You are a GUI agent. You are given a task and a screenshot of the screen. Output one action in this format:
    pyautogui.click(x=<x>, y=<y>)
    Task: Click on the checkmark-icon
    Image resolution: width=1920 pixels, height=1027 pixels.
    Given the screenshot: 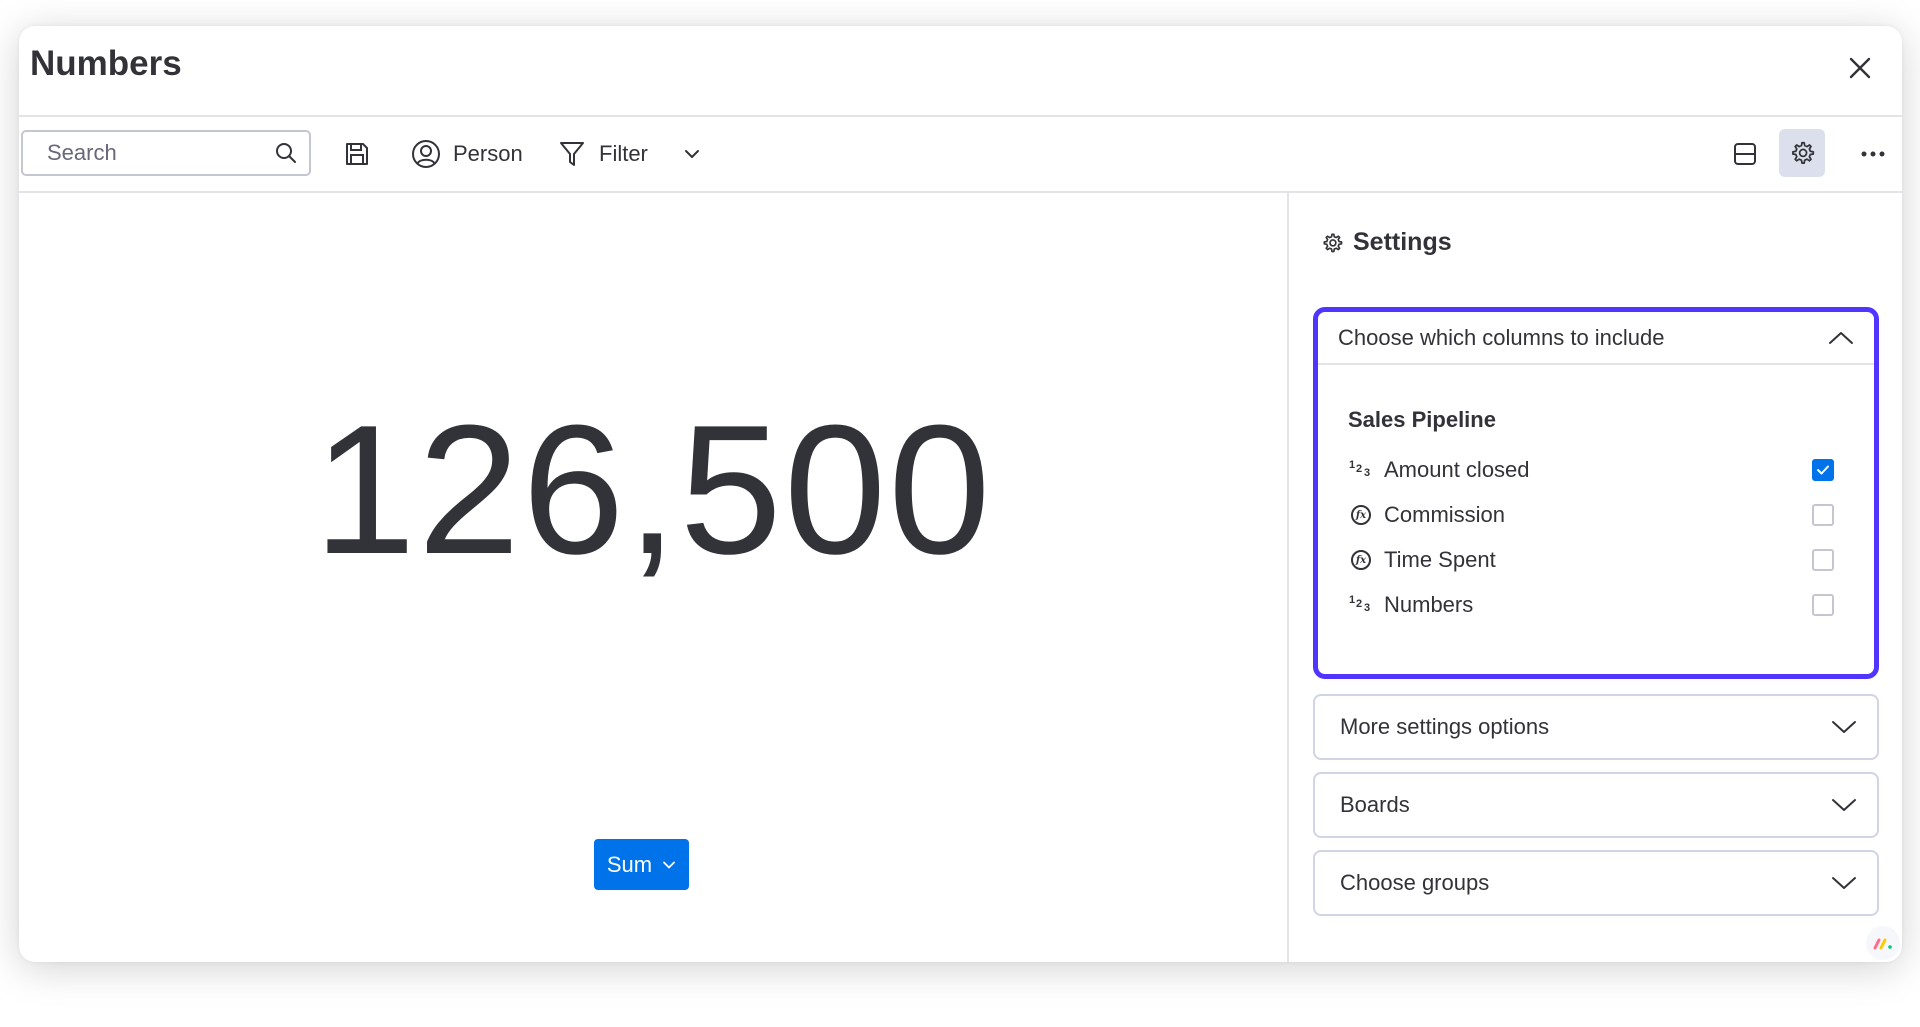 What is the action you would take?
    pyautogui.click(x=1823, y=470)
    